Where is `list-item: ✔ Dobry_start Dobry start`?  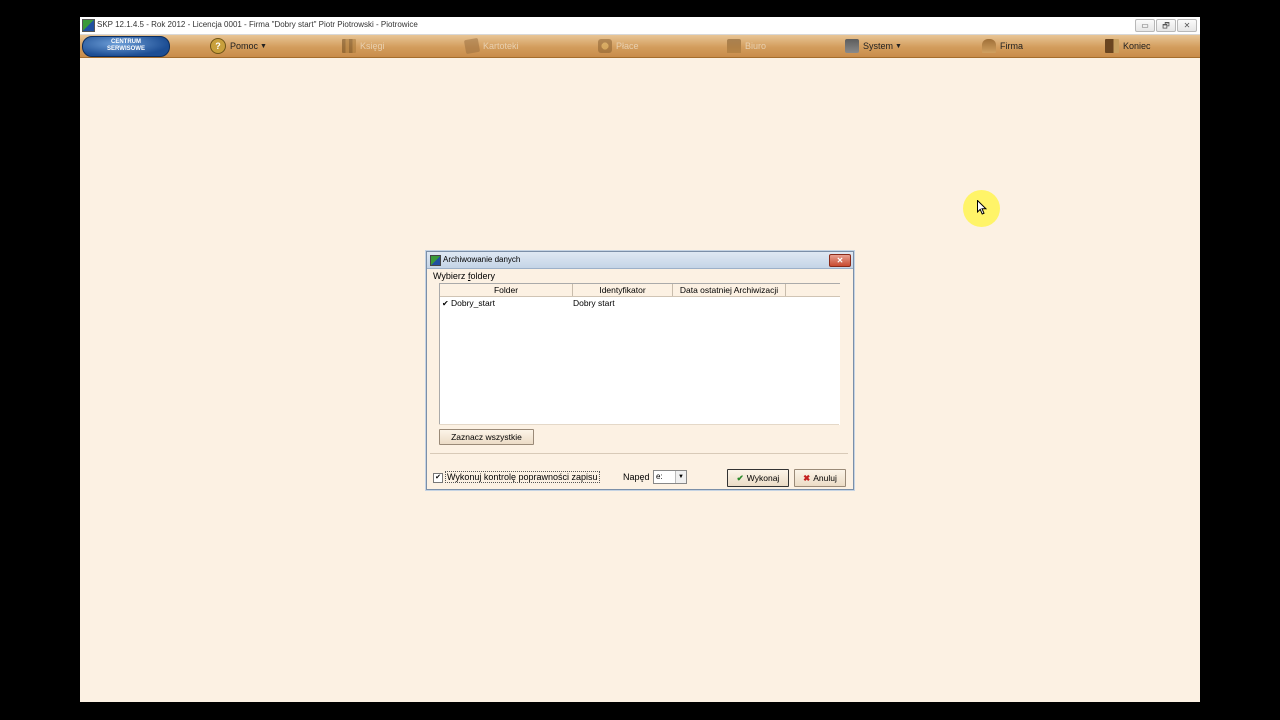 list-item: ✔ Dobry_start Dobry start is located at coordinates (640, 303).